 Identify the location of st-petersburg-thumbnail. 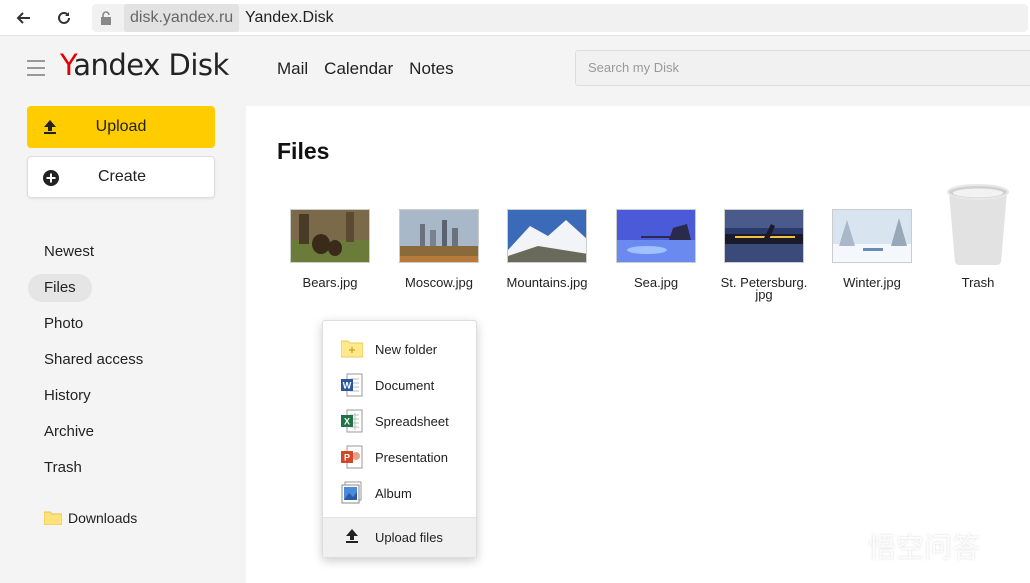
(764, 236).